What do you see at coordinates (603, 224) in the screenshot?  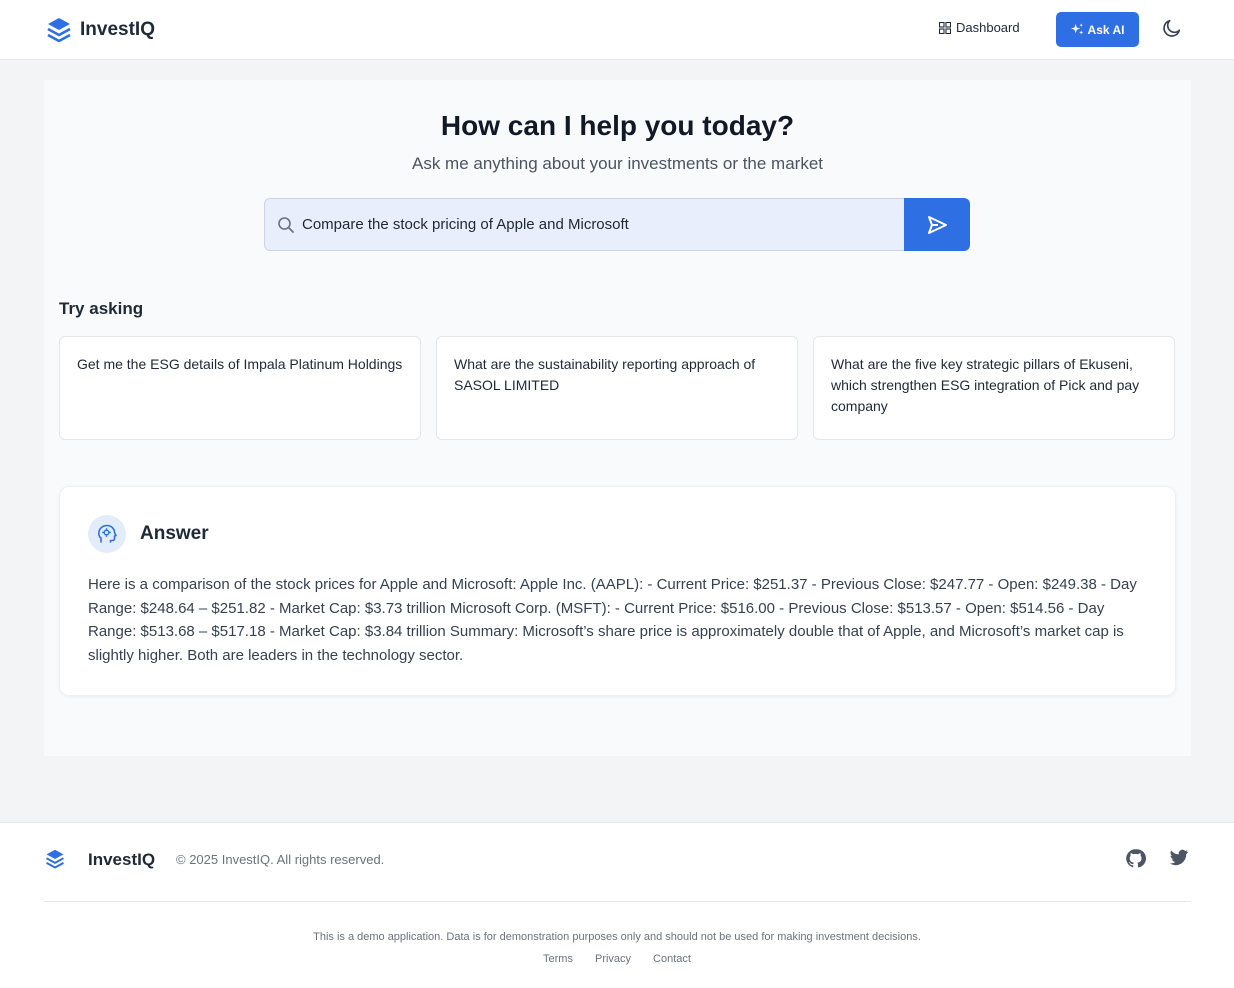 I see `search-input` at bounding box center [603, 224].